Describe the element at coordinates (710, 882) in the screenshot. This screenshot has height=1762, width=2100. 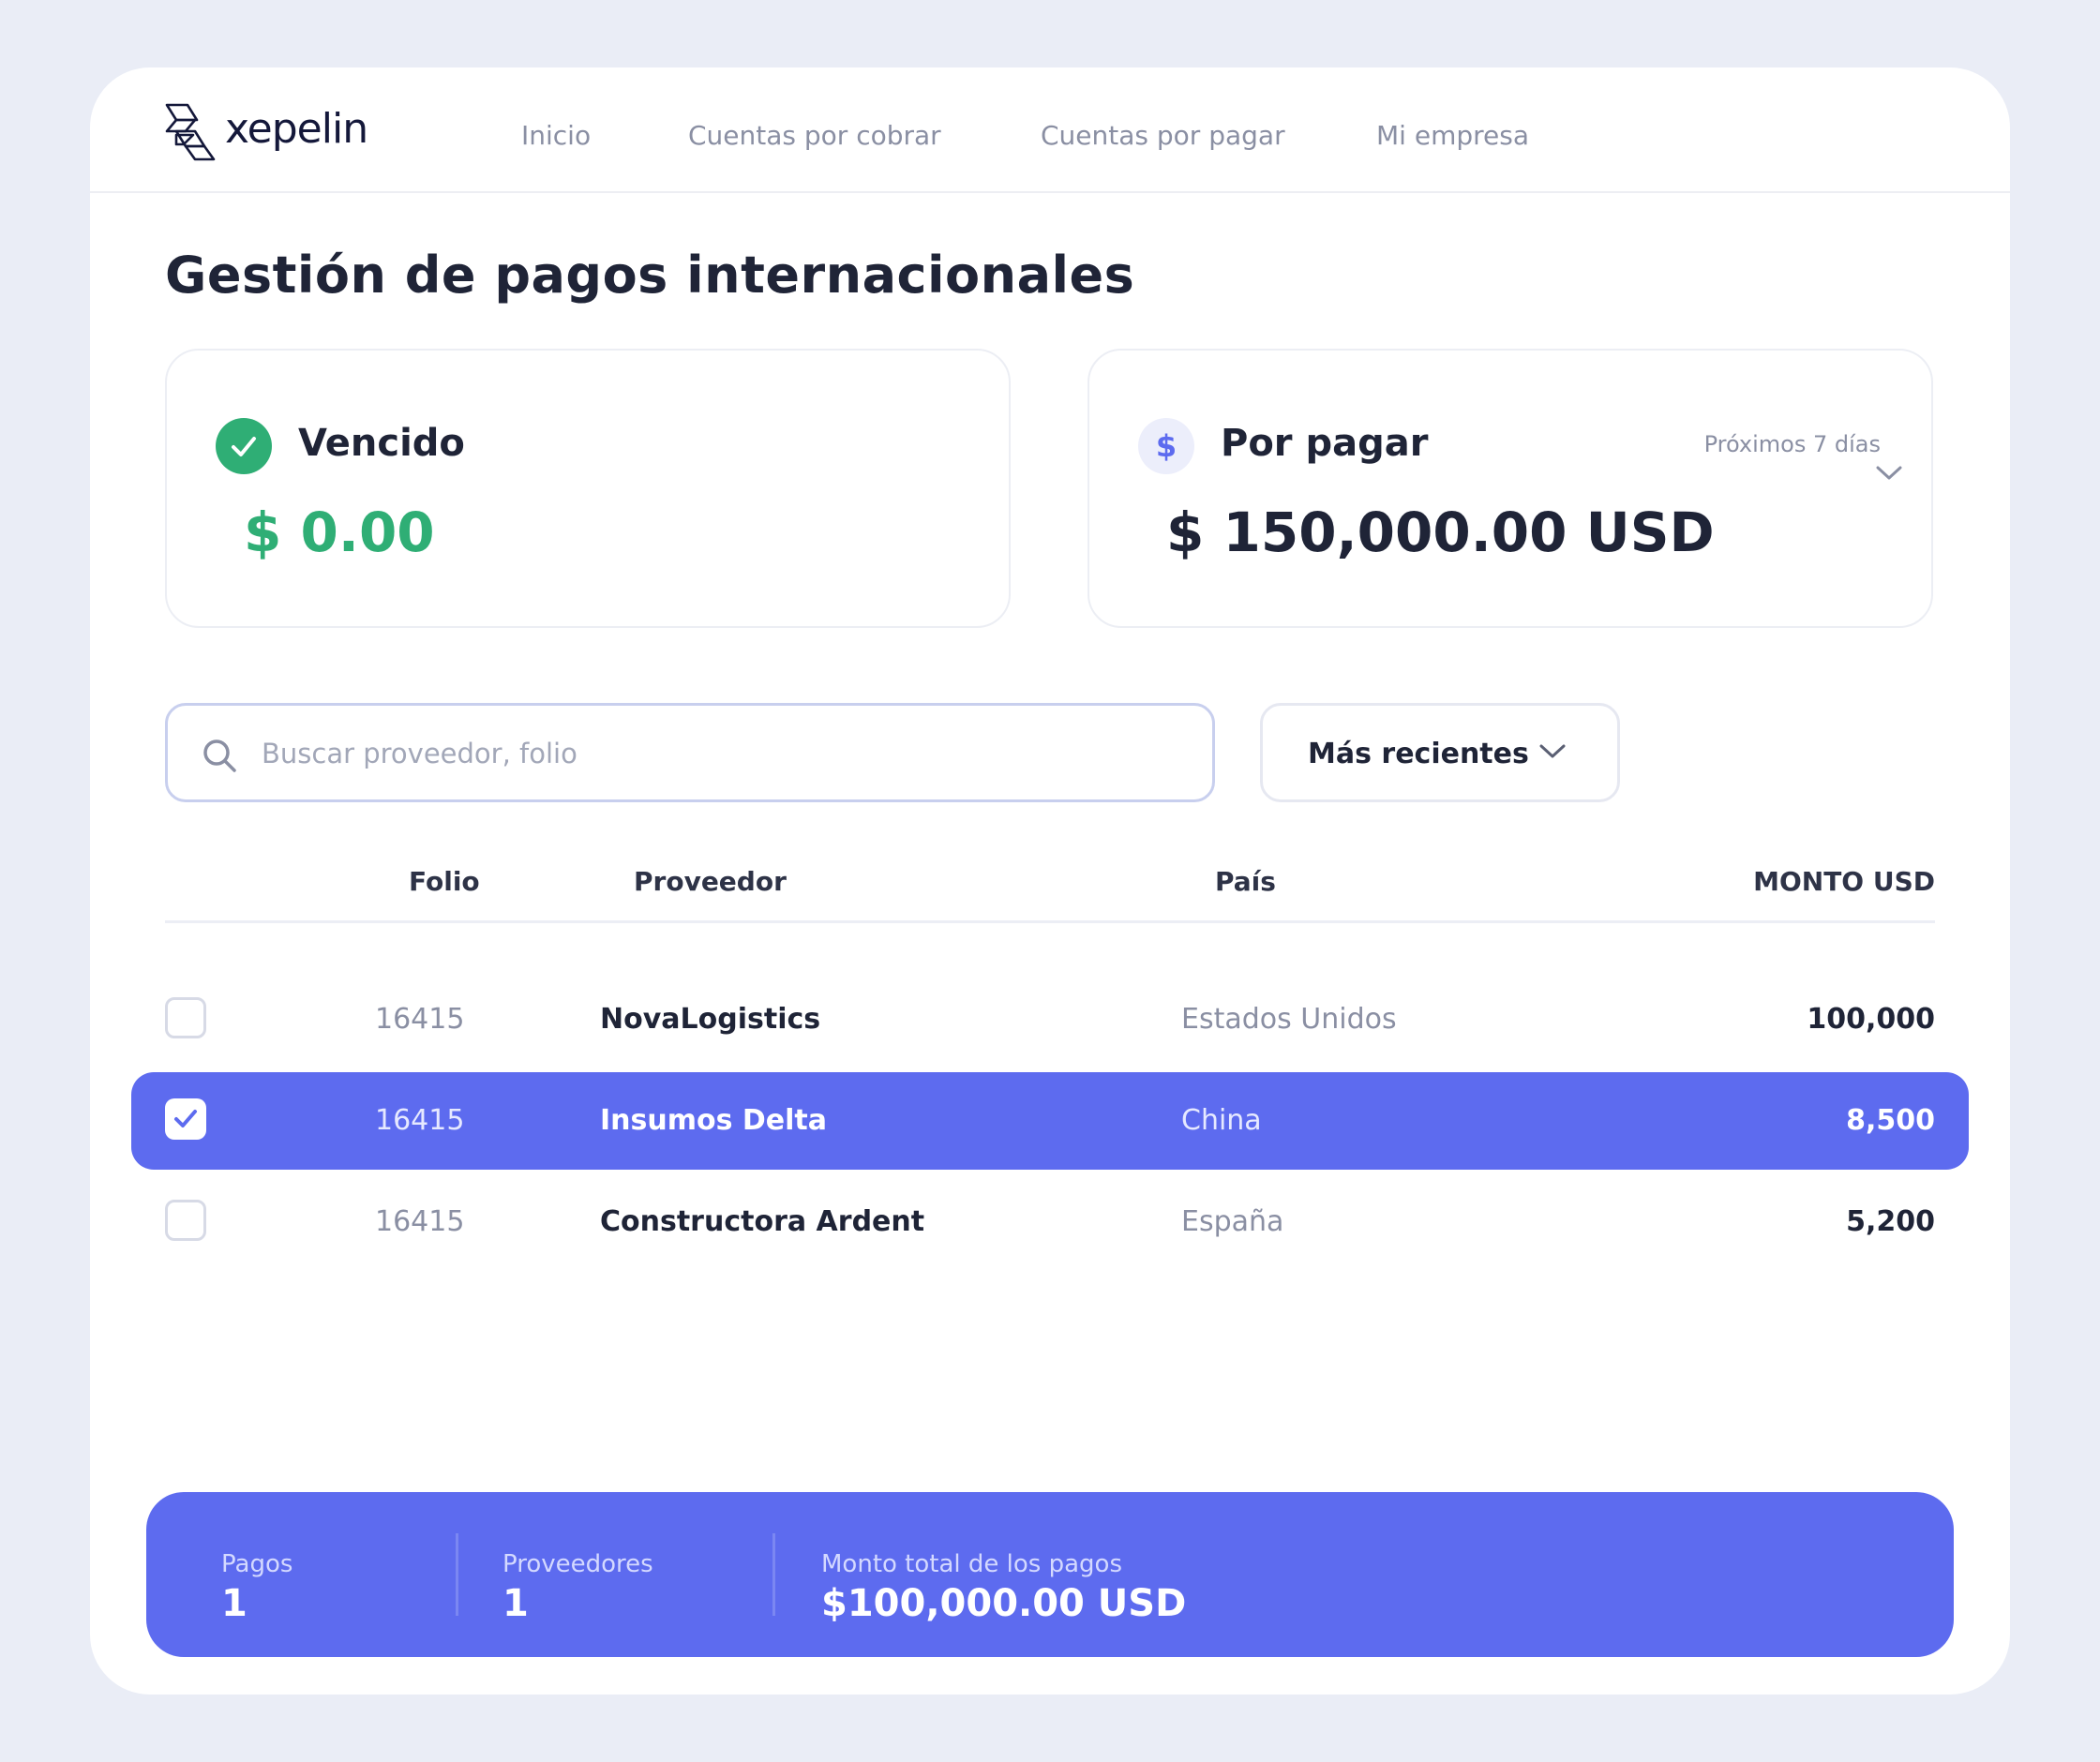
I see `column-header-proveedor: Proveedor` at that location.